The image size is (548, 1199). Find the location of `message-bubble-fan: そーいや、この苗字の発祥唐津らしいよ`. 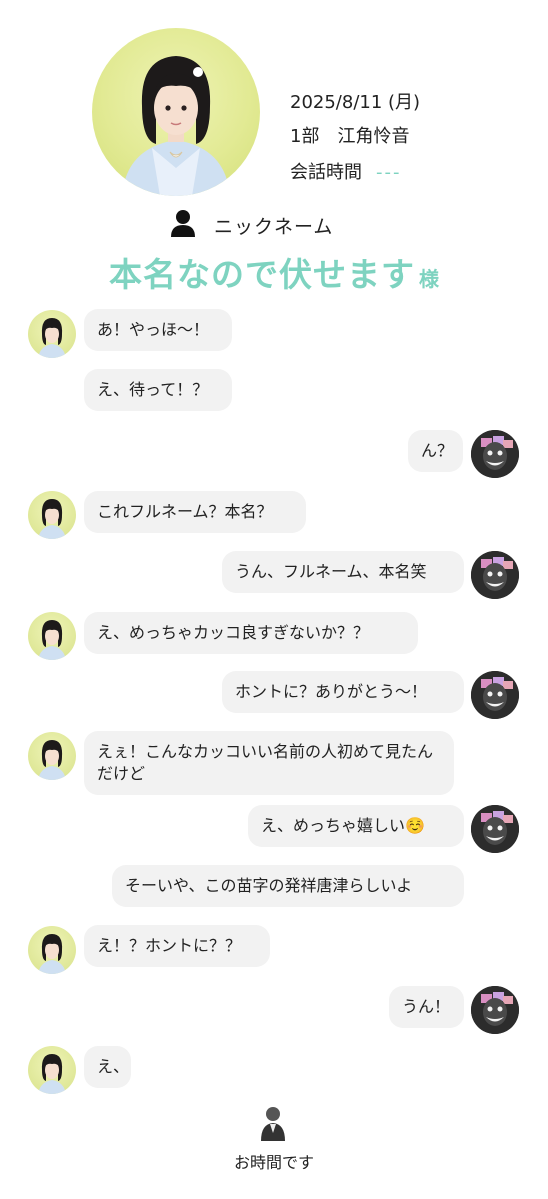

message-bubble-fan: そーいや、この苗字の発祥唐津らしいよ is located at coordinates (288, 886).